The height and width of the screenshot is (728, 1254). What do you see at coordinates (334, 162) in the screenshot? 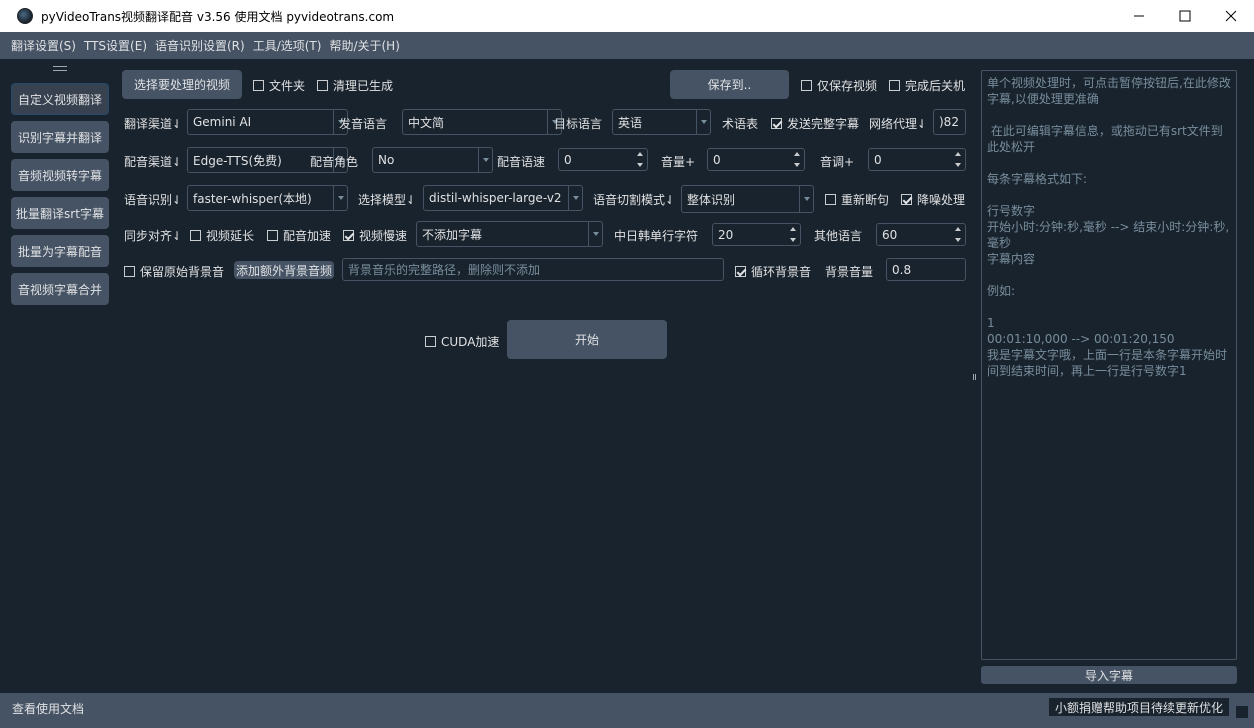
I see `voice-role-label: 配音角色` at bounding box center [334, 162].